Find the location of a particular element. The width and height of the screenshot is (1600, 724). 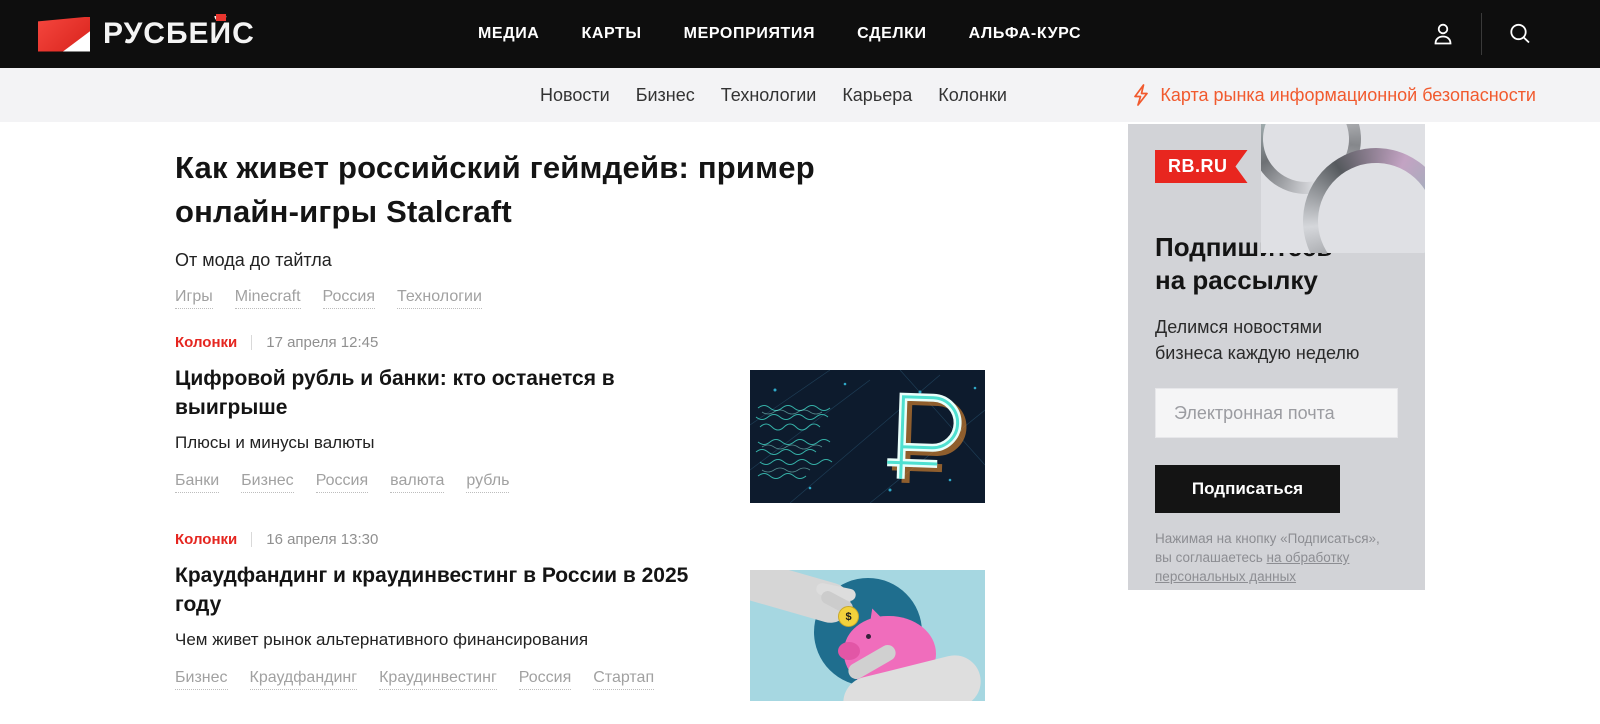

nav-item-deals: СДЕЛКИ is located at coordinates (892, 34).